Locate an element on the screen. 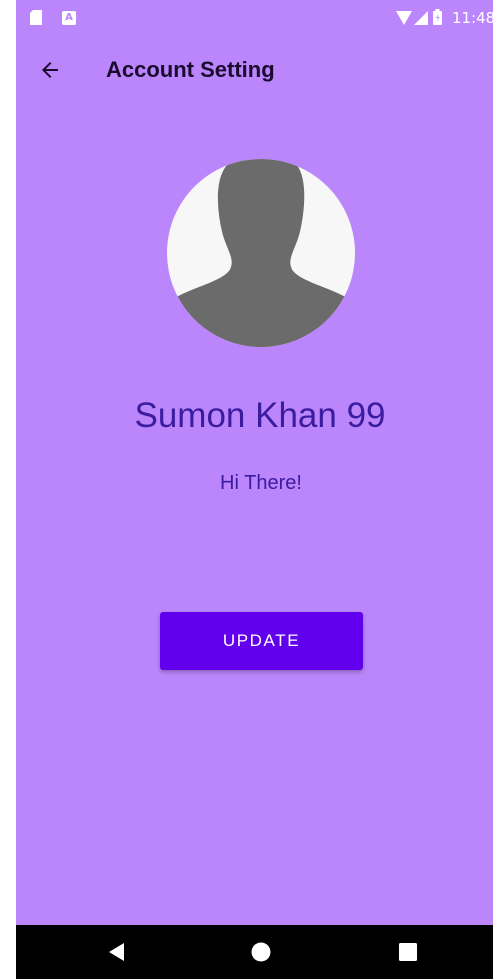 The width and height of the screenshot is (493, 979). cell-signal-icon is located at coordinates (421, 18).